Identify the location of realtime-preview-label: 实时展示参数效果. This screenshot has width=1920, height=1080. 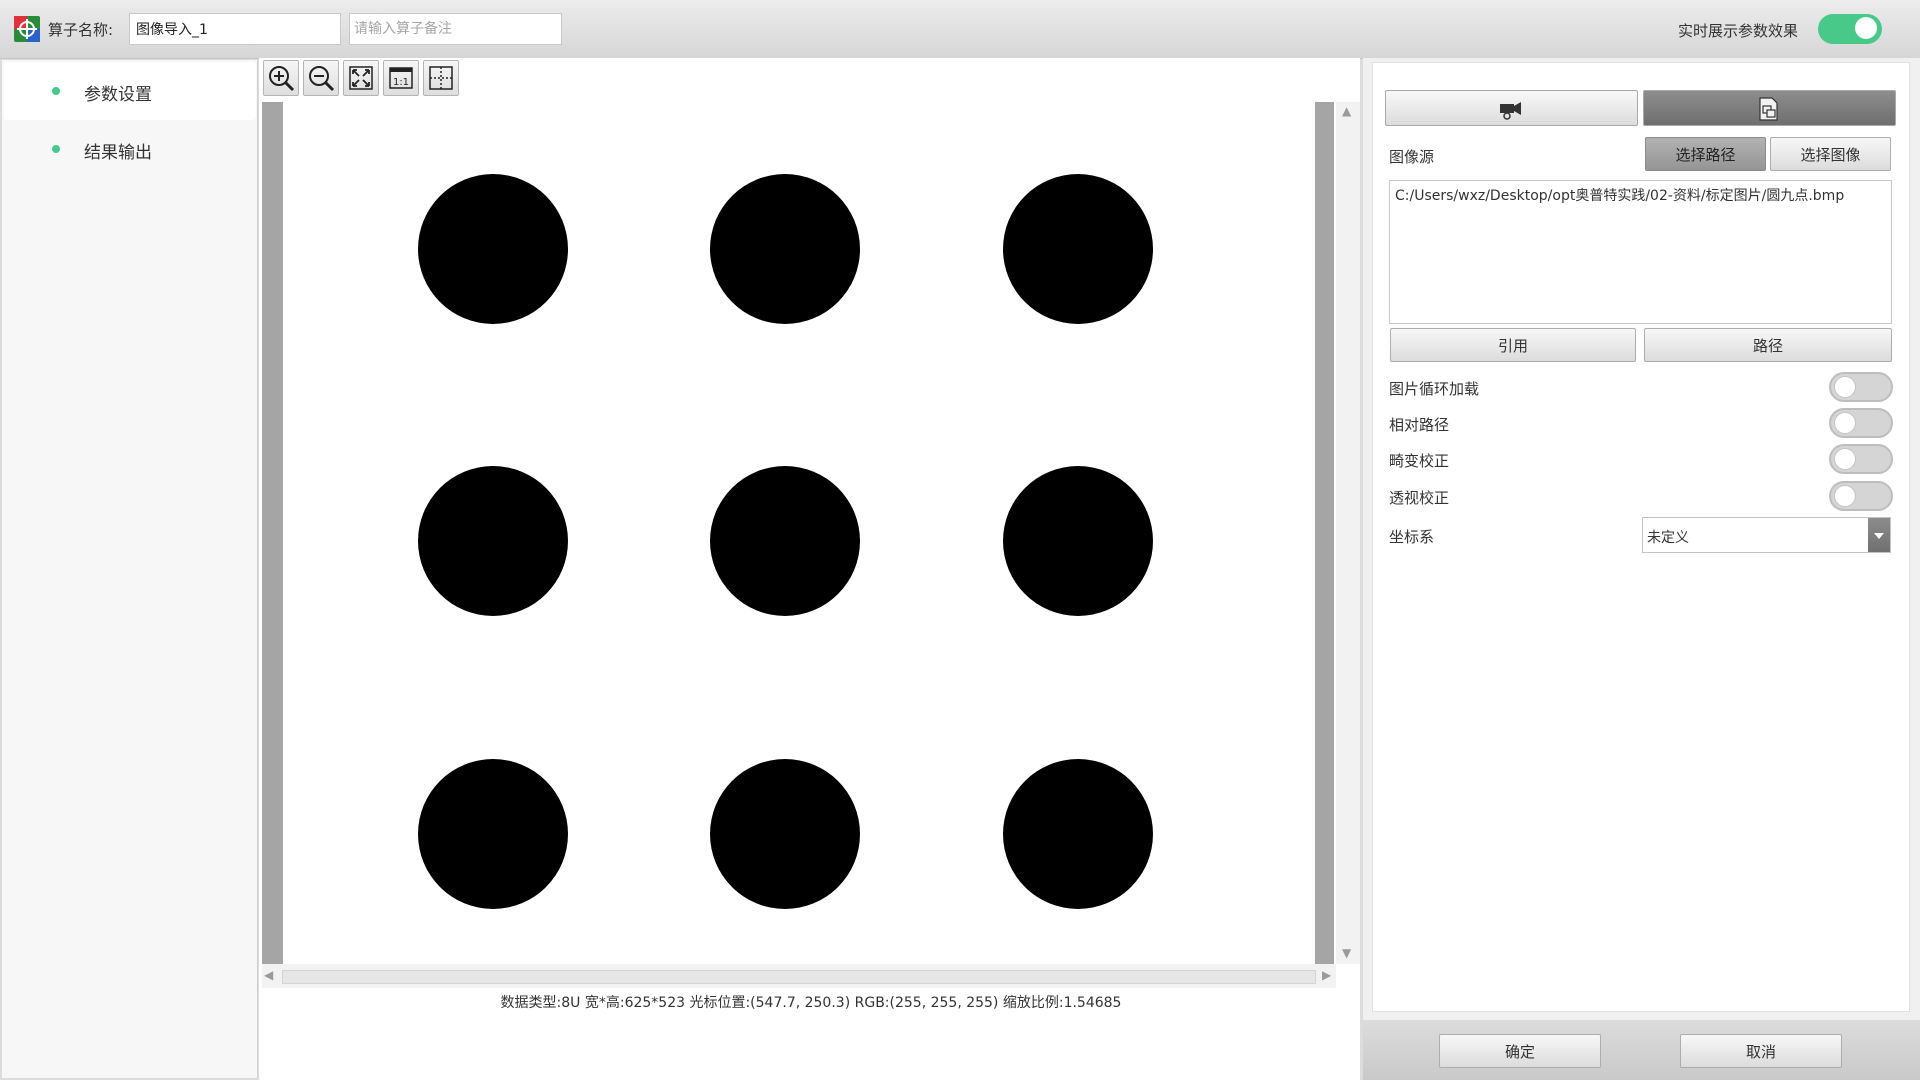
(1738, 31).